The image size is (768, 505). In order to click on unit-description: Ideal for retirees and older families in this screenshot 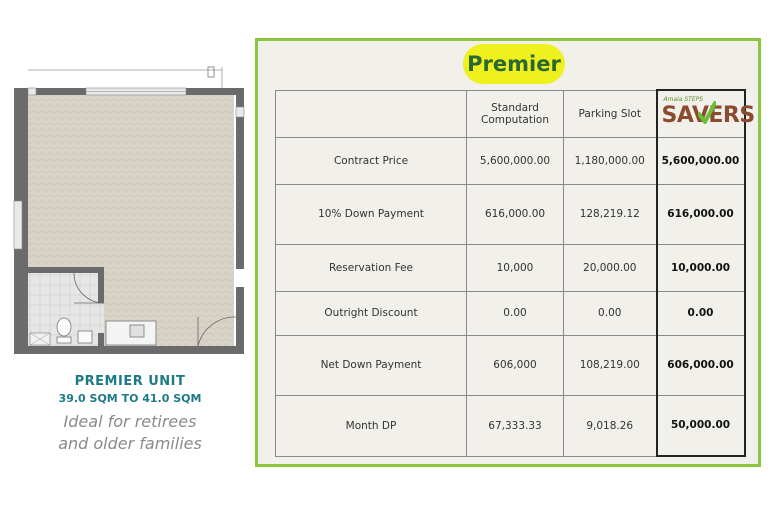, I will do `click(130, 433)`.